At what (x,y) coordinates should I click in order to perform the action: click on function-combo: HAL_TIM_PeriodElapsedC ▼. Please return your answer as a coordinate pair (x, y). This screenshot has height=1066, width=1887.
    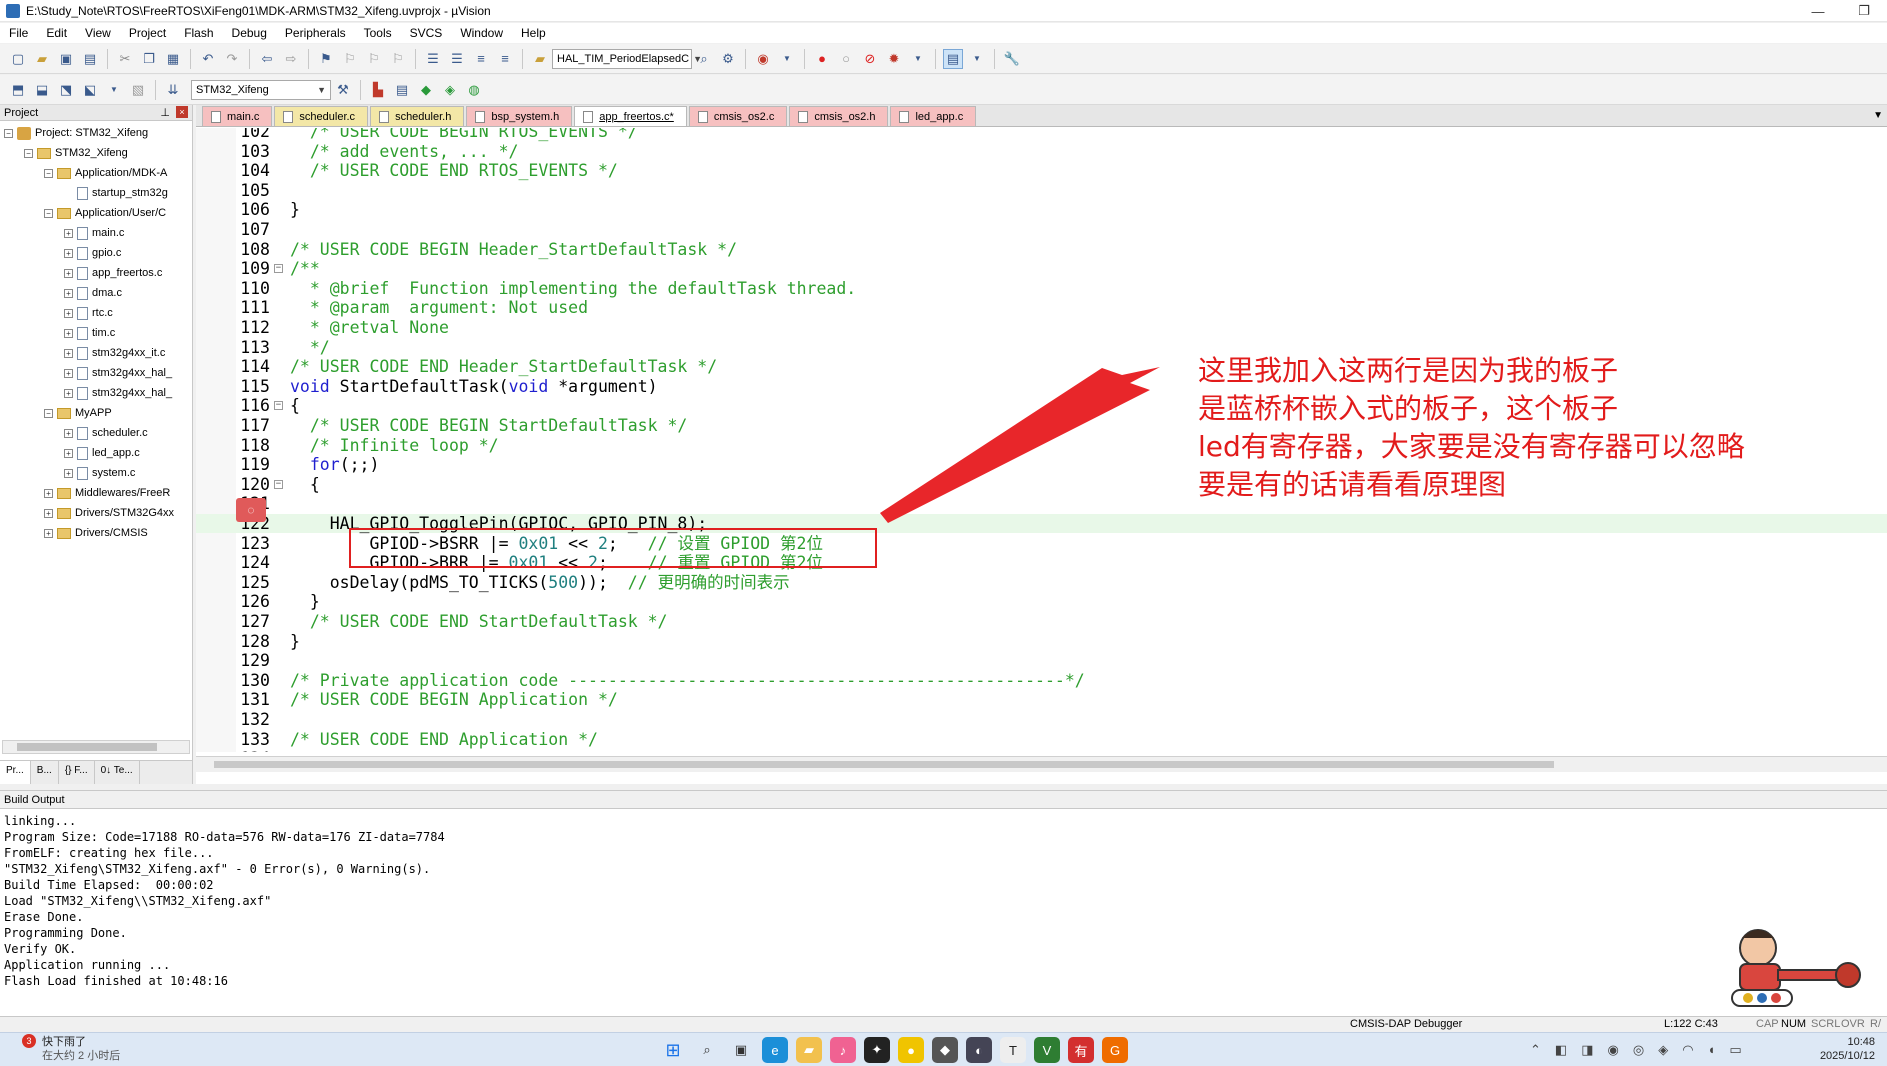
    Looking at the image, I should click on (627, 58).